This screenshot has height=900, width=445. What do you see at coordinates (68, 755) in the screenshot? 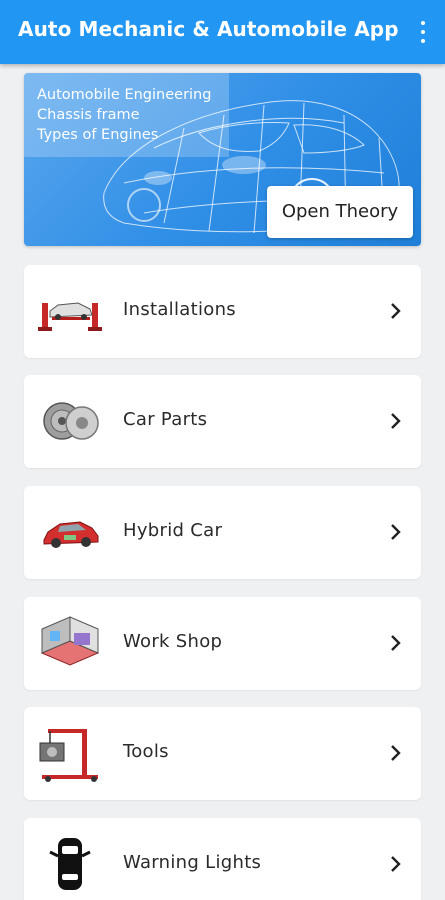
I see `engine-hoist-icon` at bounding box center [68, 755].